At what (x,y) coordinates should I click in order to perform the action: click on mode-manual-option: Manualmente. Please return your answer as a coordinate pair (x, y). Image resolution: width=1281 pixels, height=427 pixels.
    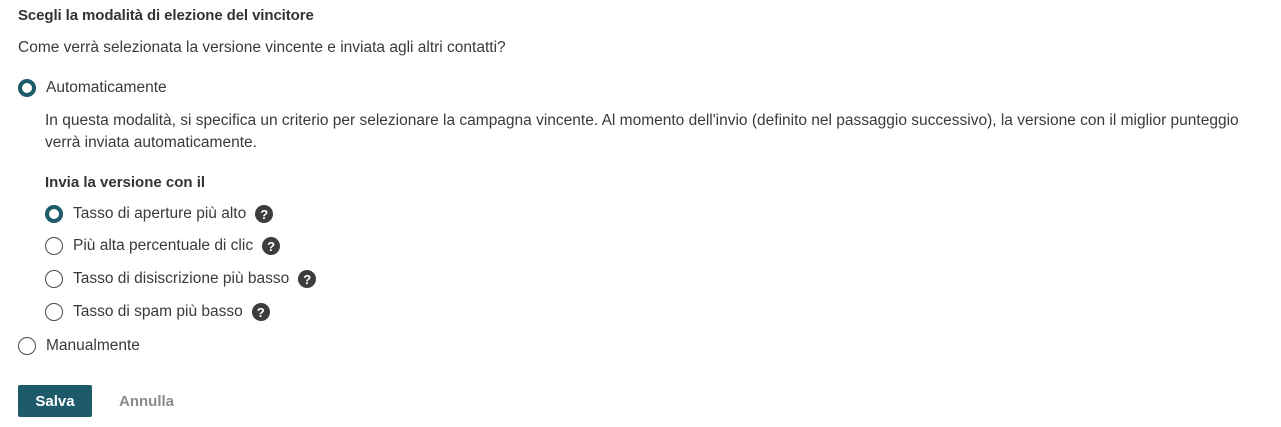
    Looking at the image, I should click on (79, 346).